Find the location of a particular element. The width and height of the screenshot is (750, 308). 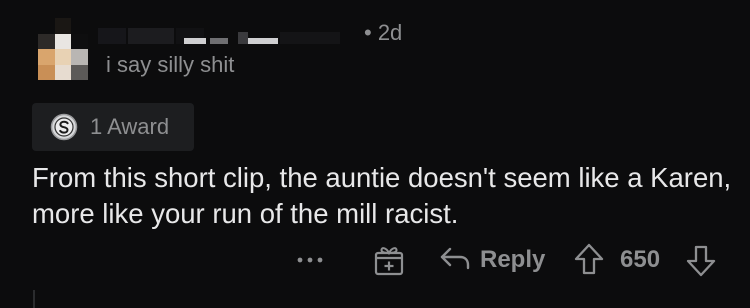

award-count-label: 1 Award is located at coordinates (130, 126).